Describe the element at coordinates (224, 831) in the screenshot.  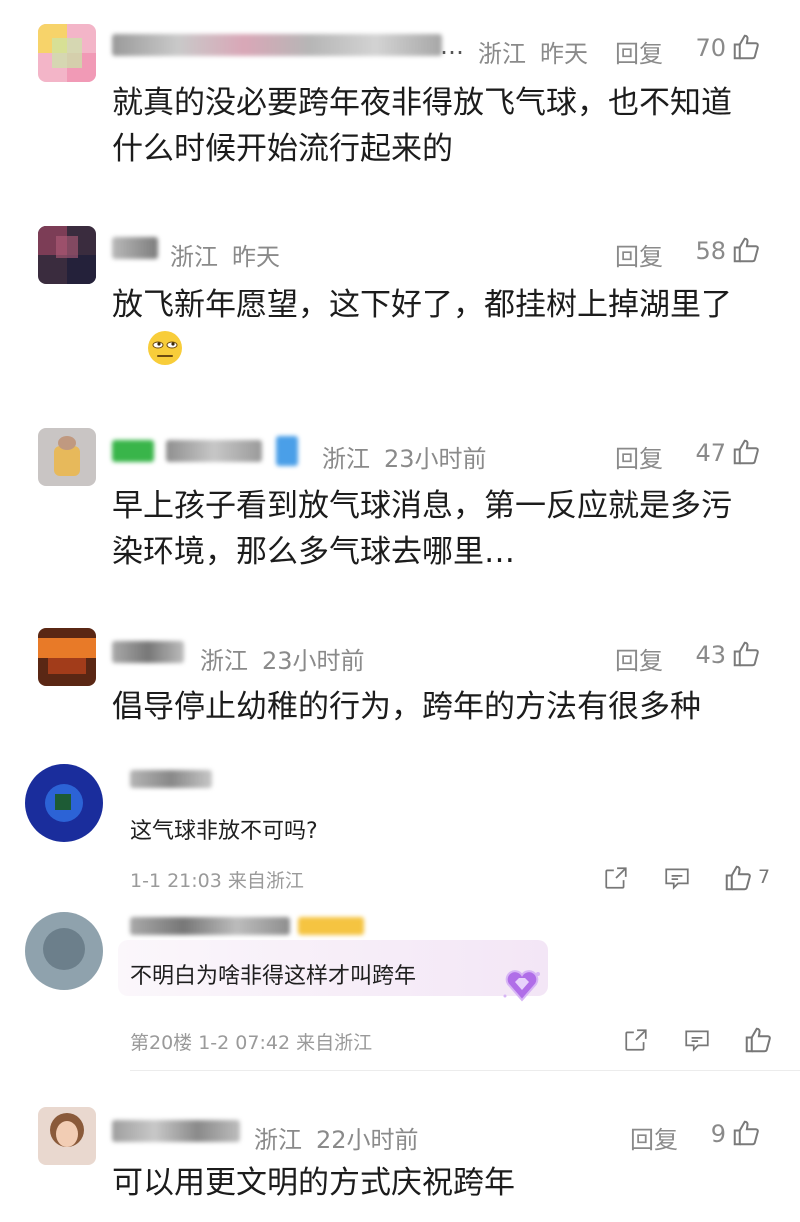
I see `comment-text: 这气球非放不可吗?` at that location.